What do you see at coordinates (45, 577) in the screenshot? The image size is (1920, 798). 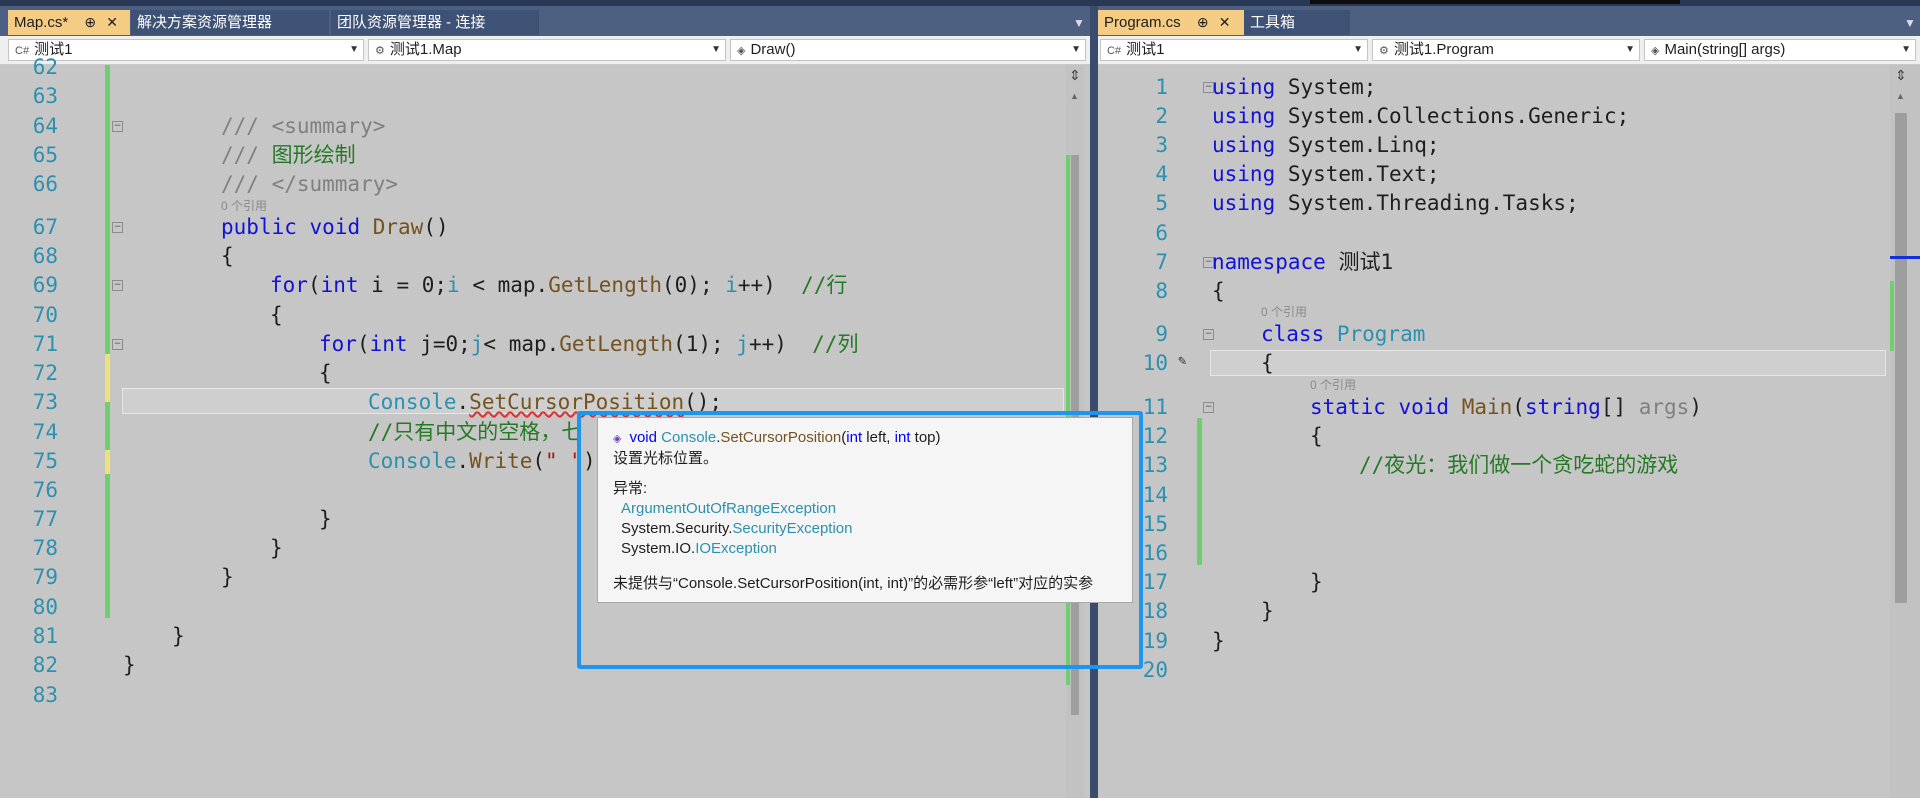 I see `line-number: 79` at bounding box center [45, 577].